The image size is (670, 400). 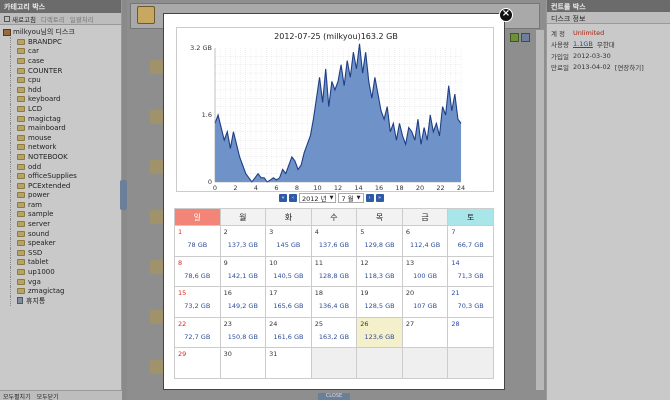 I want to click on calendar-day: 16 149,2 GB, so click(x=243, y=302).